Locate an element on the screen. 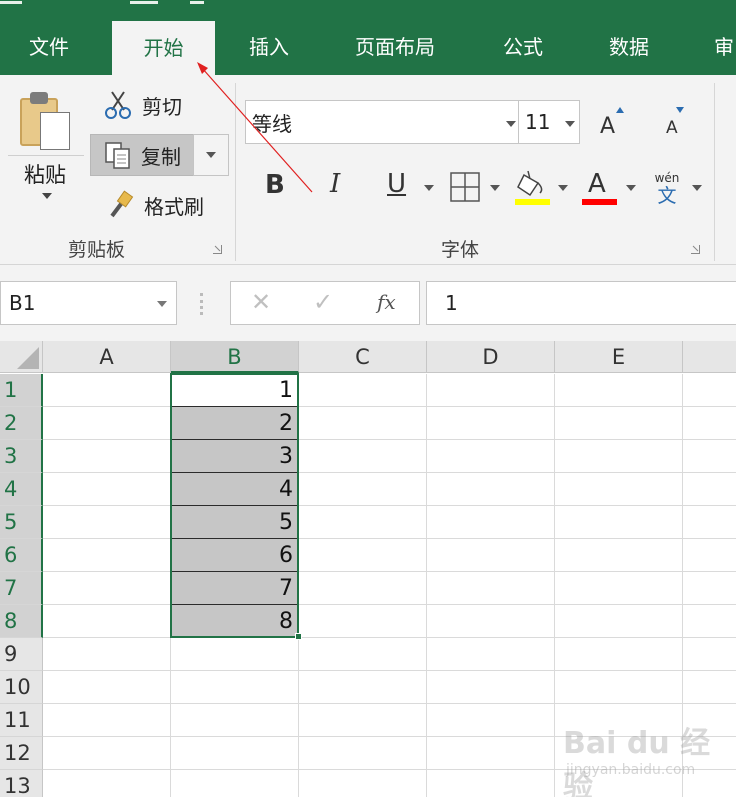 The height and width of the screenshot is (797, 736). cell-b2: 2 is located at coordinates (234, 423).